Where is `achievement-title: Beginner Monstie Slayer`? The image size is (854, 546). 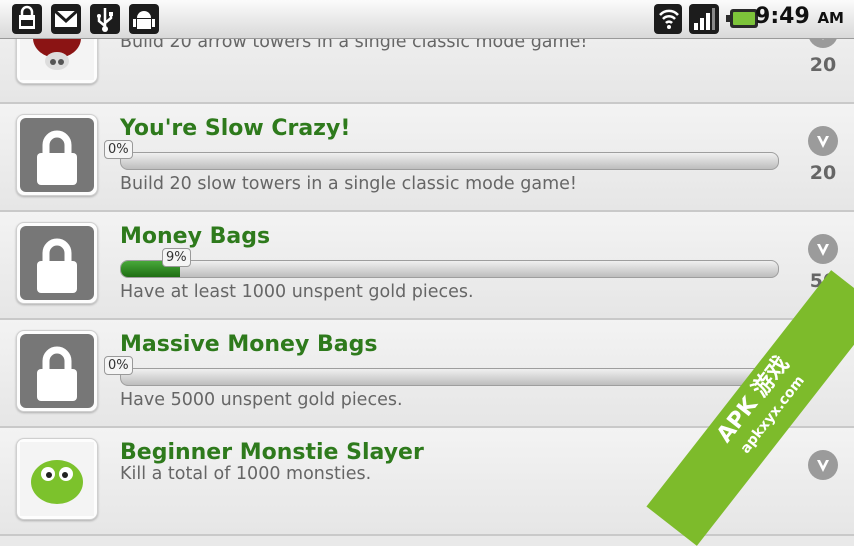 achievement-title: Beginner Monstie Slayer is located at coordinates (272, 452).